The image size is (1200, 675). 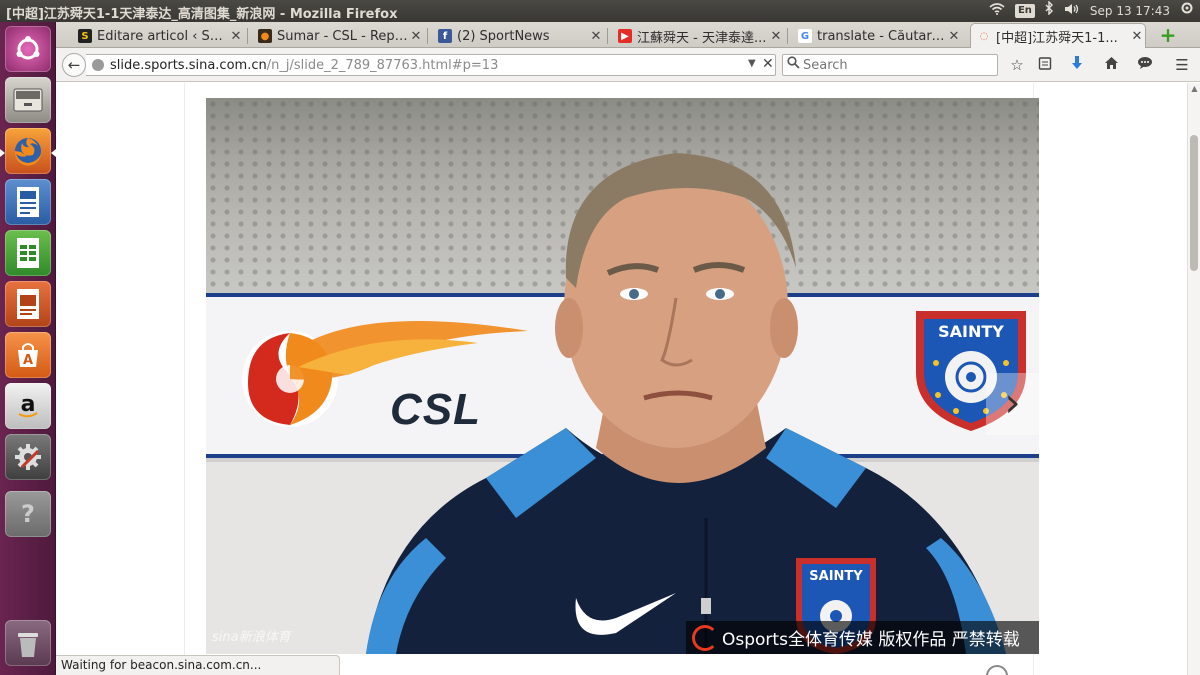 I want to click on photo-credit-text: Osports全体育传媒 版权作品 严禁转载, so click(x=871, y=640).